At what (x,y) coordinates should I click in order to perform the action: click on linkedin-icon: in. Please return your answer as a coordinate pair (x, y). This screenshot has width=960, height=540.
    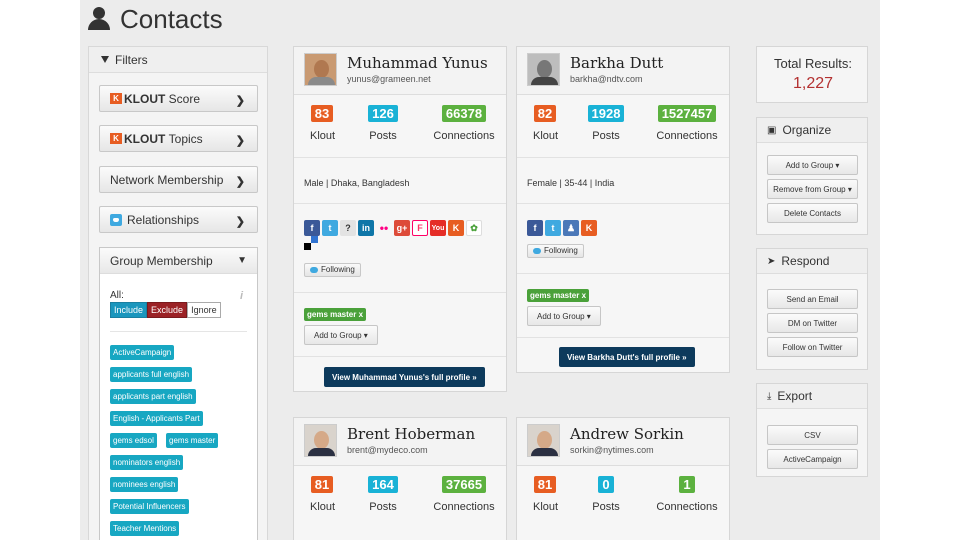
    Looking at the image, I should click on (366, 228).